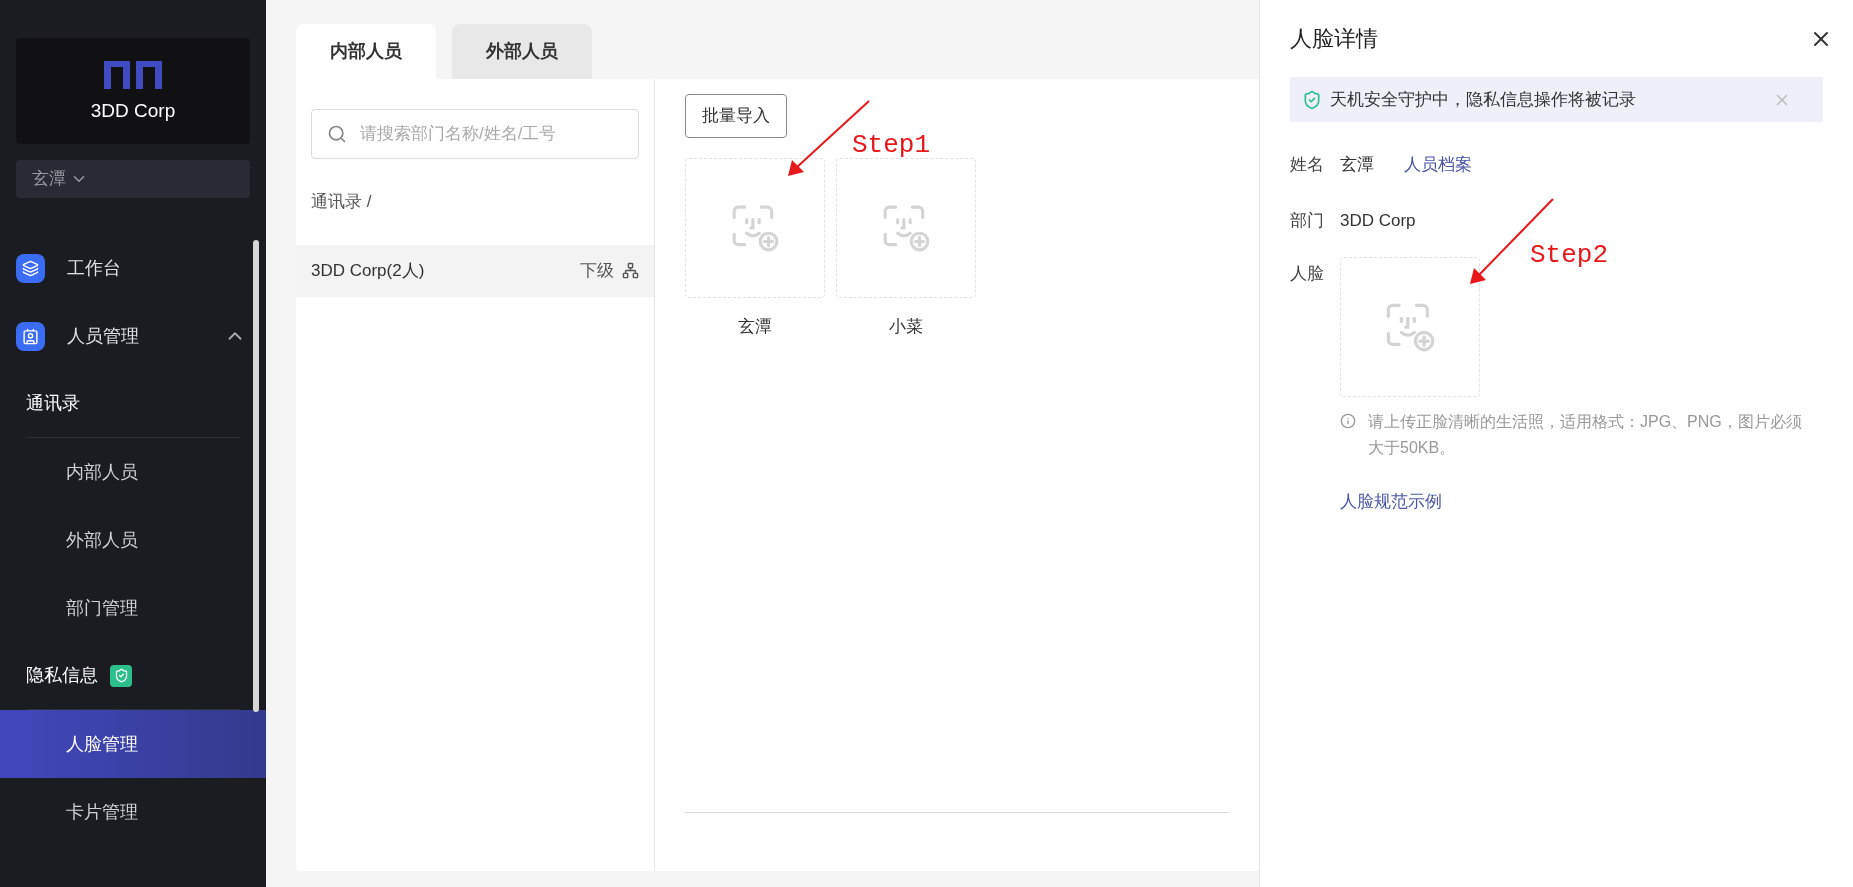 This screenshot has width=1853, height=887. I want to click on sub-level-link: 下级, so click(609, 270).